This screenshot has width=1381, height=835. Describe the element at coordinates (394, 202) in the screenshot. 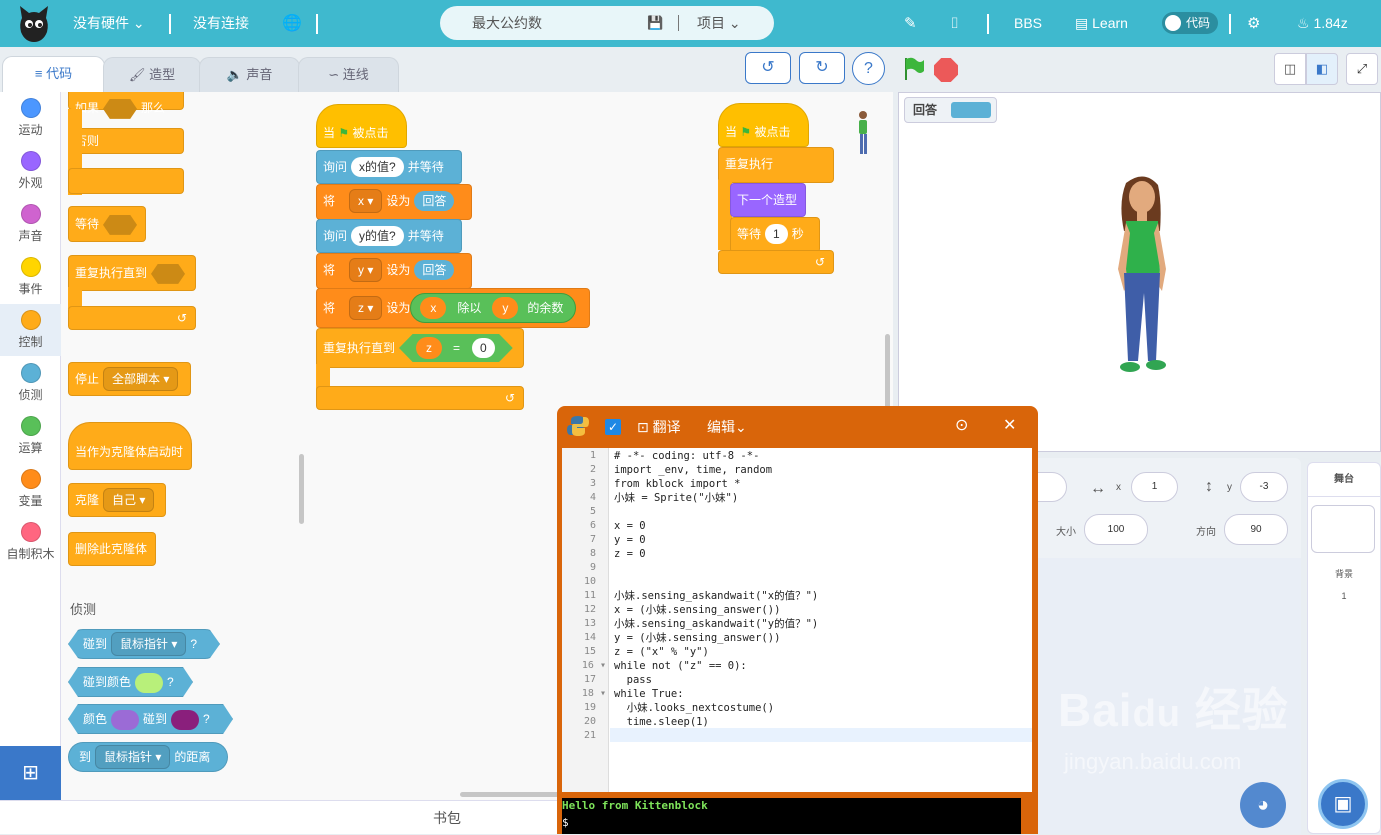

I see `set-variable-block: 将 x ▾ 设为 回答` at that location.